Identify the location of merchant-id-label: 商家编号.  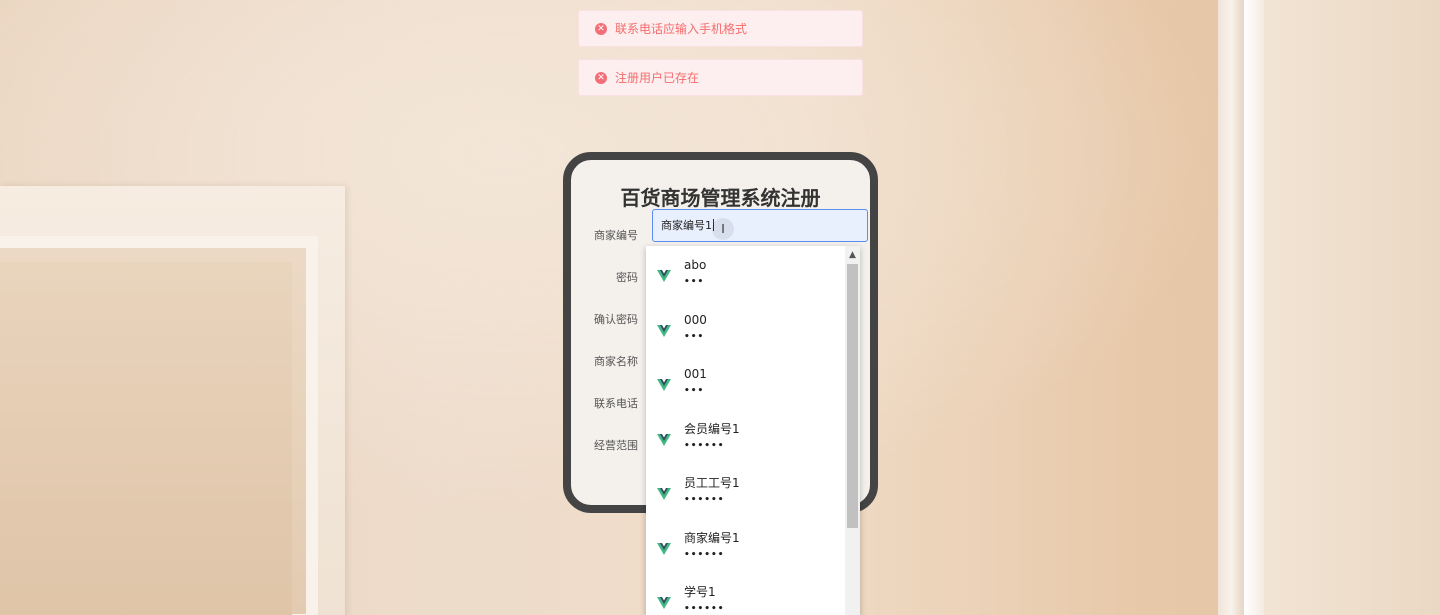
(616, 235).